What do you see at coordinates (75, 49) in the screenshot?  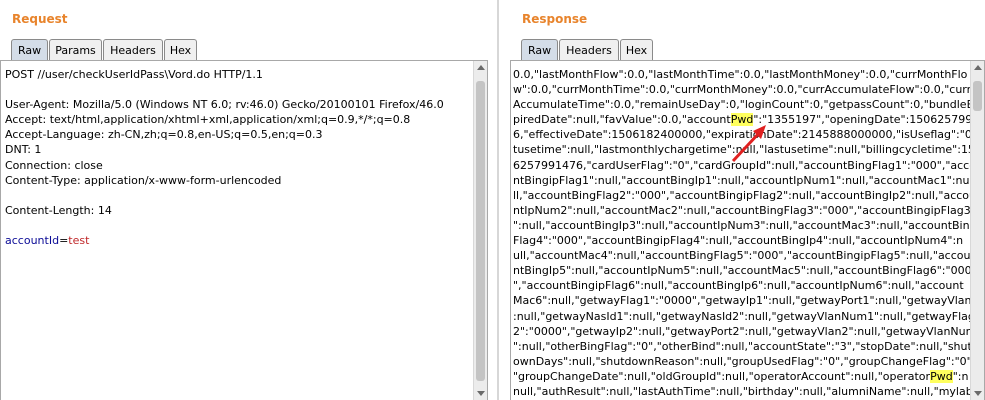 I see `request-tab-params: Params` at bounding box center [75, 49].